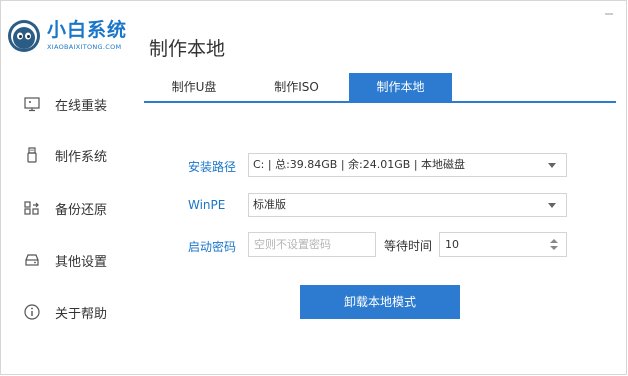  I want to click on tab-make-iso: 制作ISO, so click(296, 87).